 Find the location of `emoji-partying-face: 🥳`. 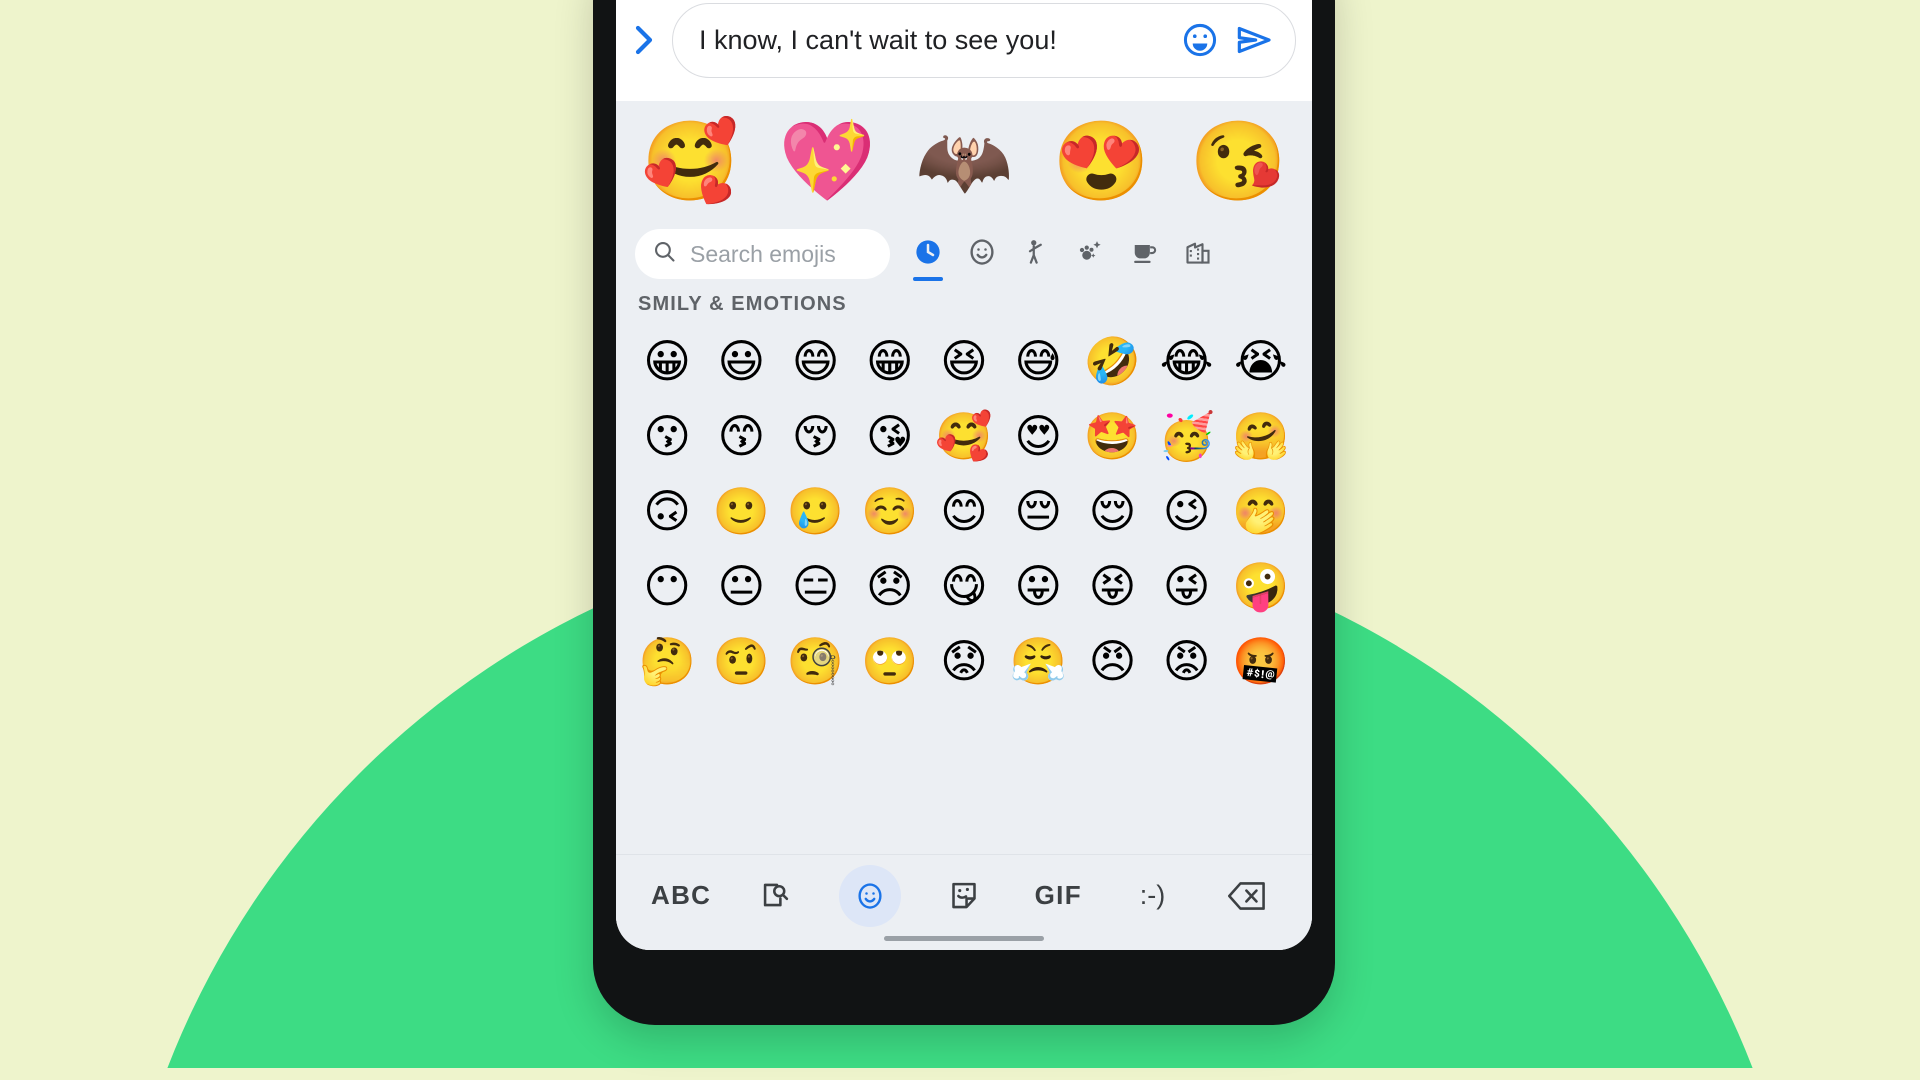

emoji-partying-face: 🥳 is located at coordinates (1187, 436).